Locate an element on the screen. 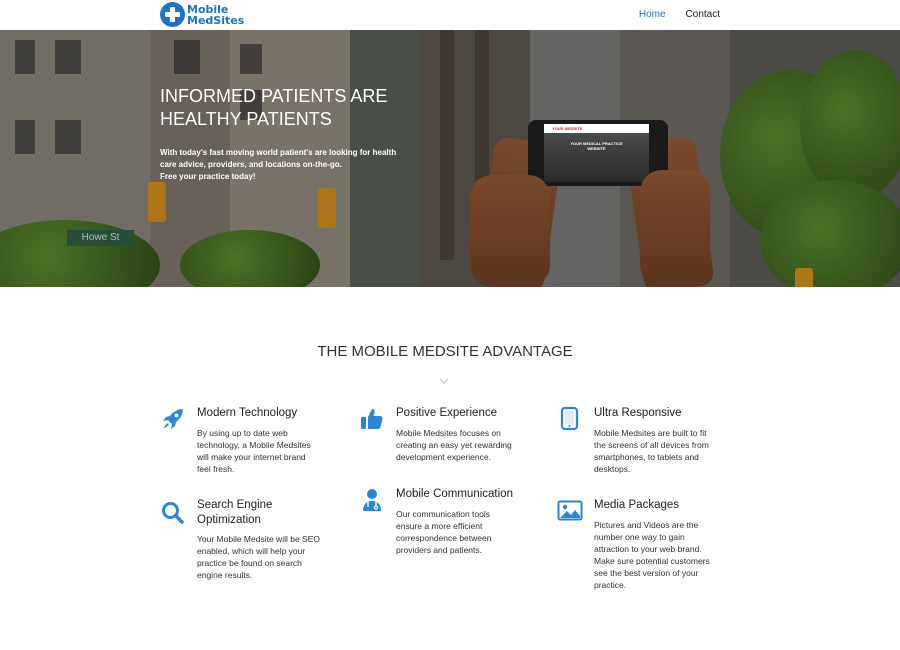  feature-description-line: engine results. is located at coordinates (225, 575).